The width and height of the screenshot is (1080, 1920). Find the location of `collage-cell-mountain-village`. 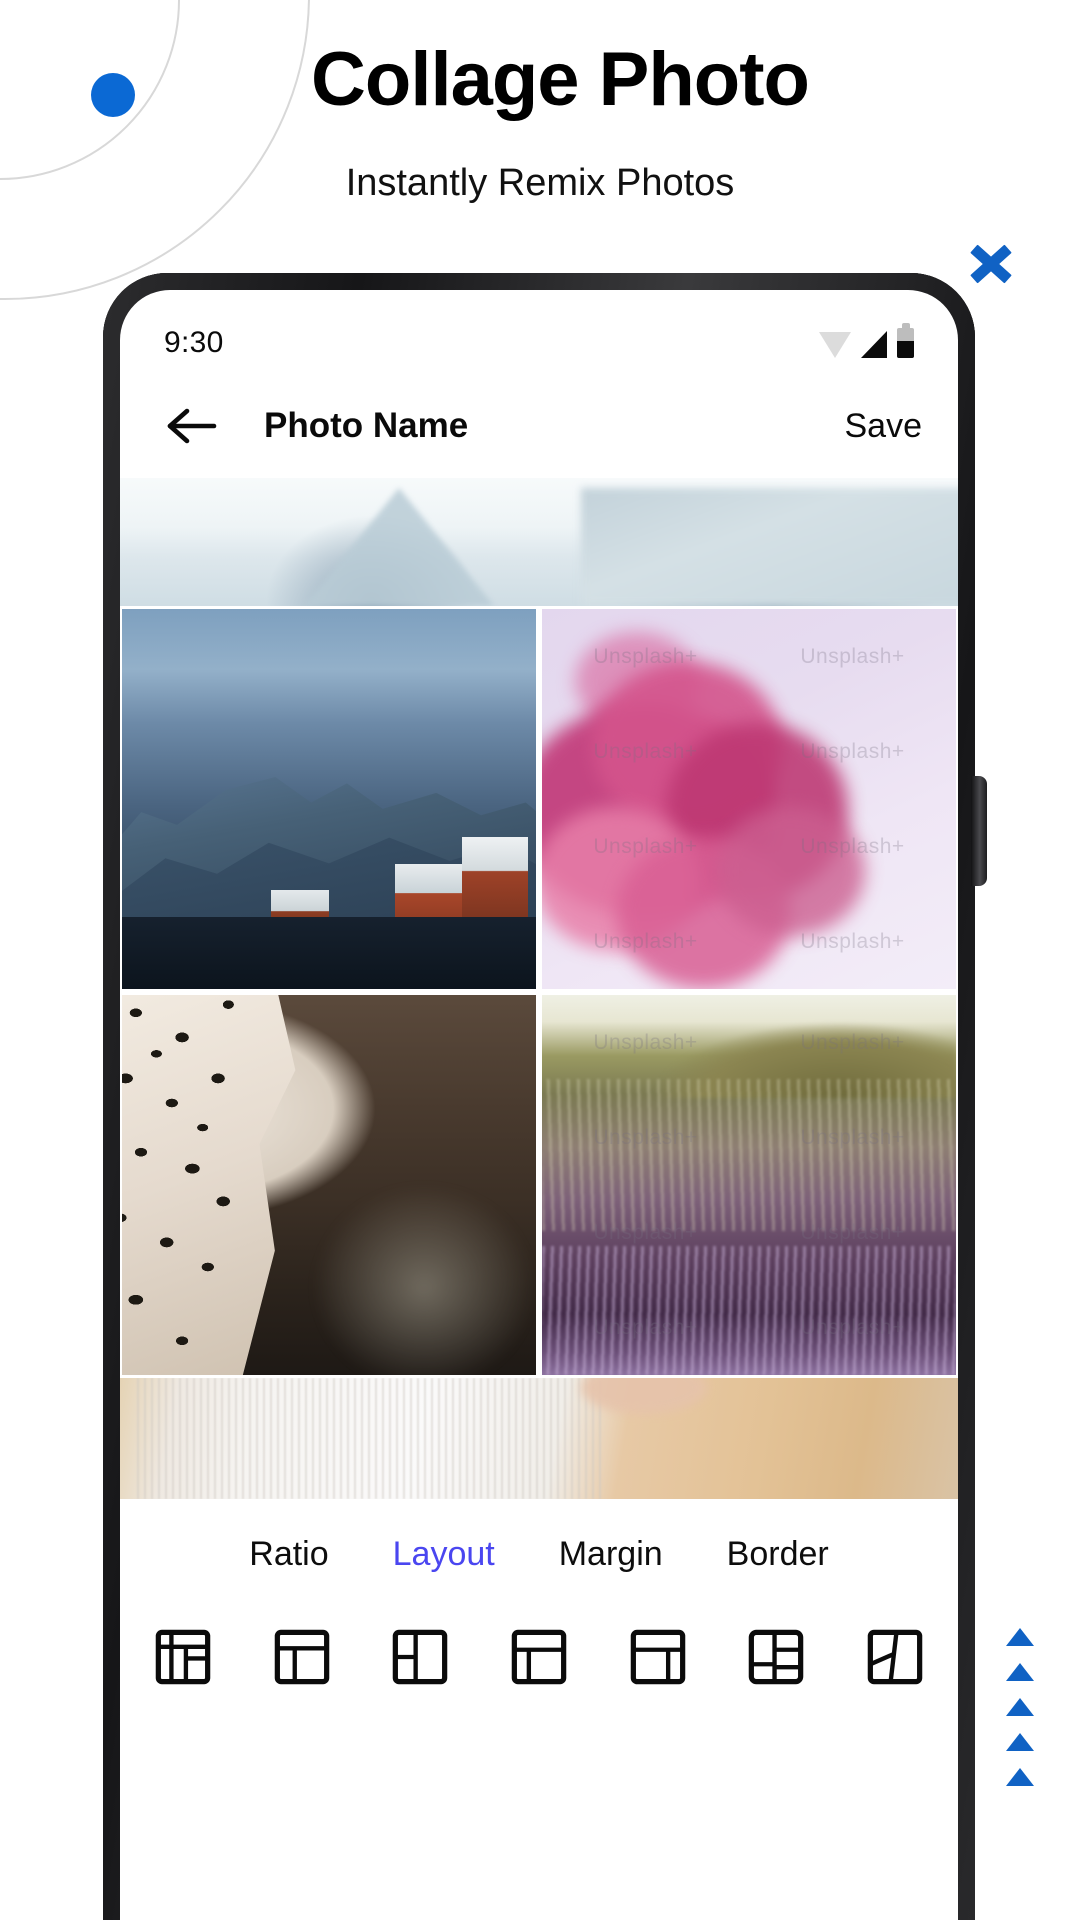

collage-cell-mountain-village is located at coordinates (329, 799).